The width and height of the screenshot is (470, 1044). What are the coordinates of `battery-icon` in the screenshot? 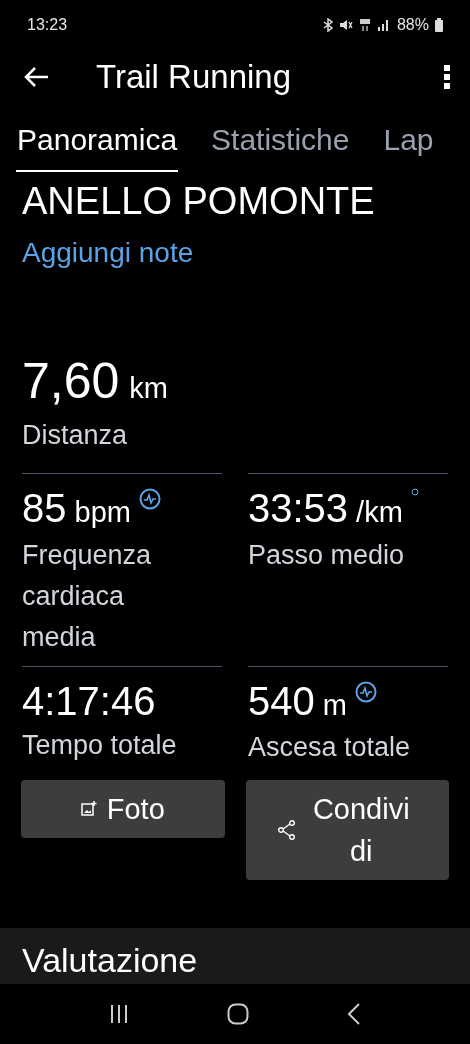 It's located at (439, 25).